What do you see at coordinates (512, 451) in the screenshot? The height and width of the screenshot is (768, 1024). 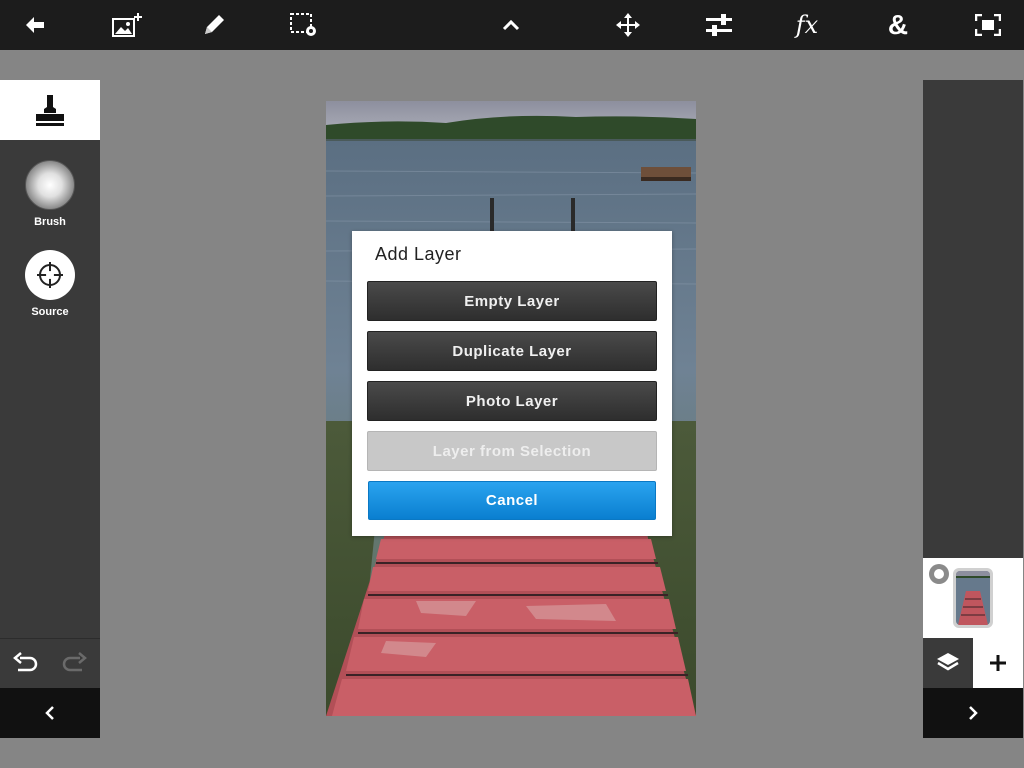 I see `layer-from-selection-button: Layer from Selection` at bounding box center [512, 451].